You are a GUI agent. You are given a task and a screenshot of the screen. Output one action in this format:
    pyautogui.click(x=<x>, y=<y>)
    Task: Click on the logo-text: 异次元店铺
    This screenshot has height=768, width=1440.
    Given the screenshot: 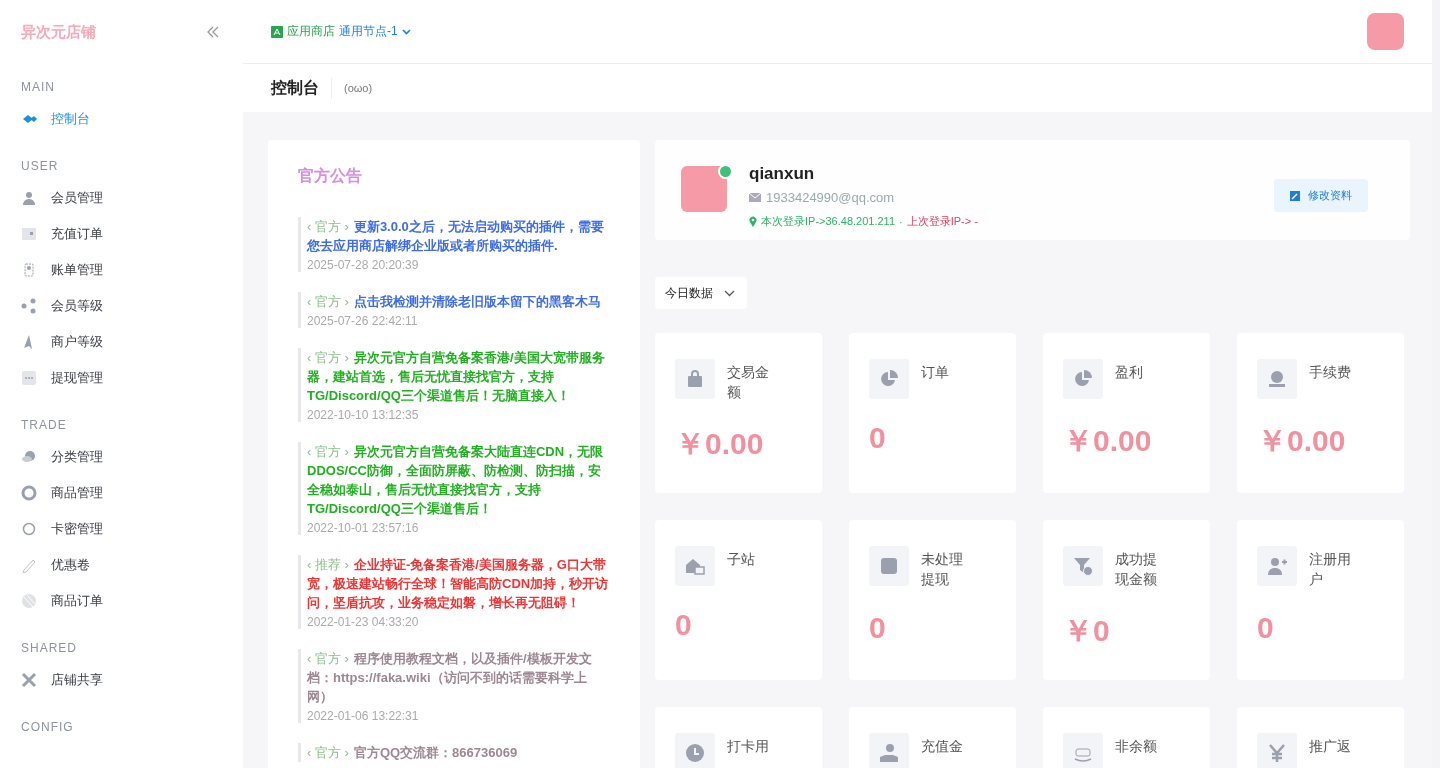 What is the action you would take?
    pyautogui.click(x=58, y=32)
    